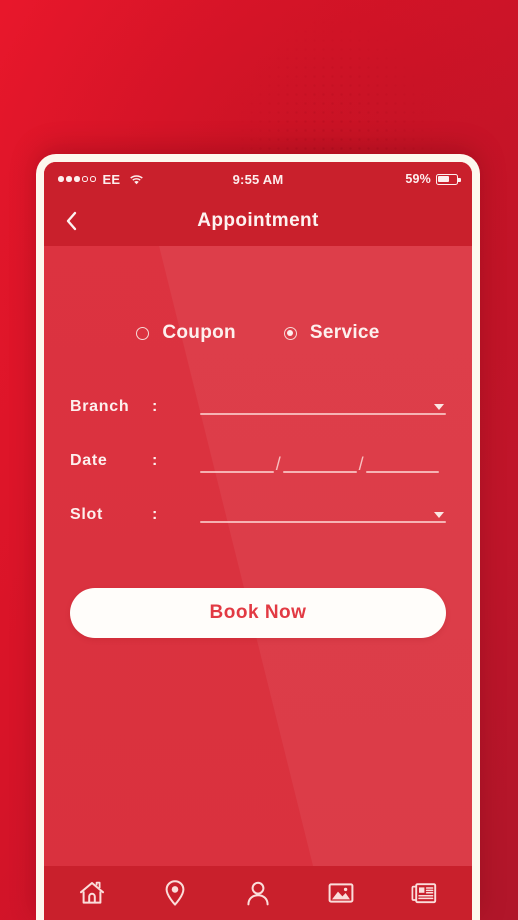  I want to click on radio-option-coupon: Coupon, so click(186, 333).